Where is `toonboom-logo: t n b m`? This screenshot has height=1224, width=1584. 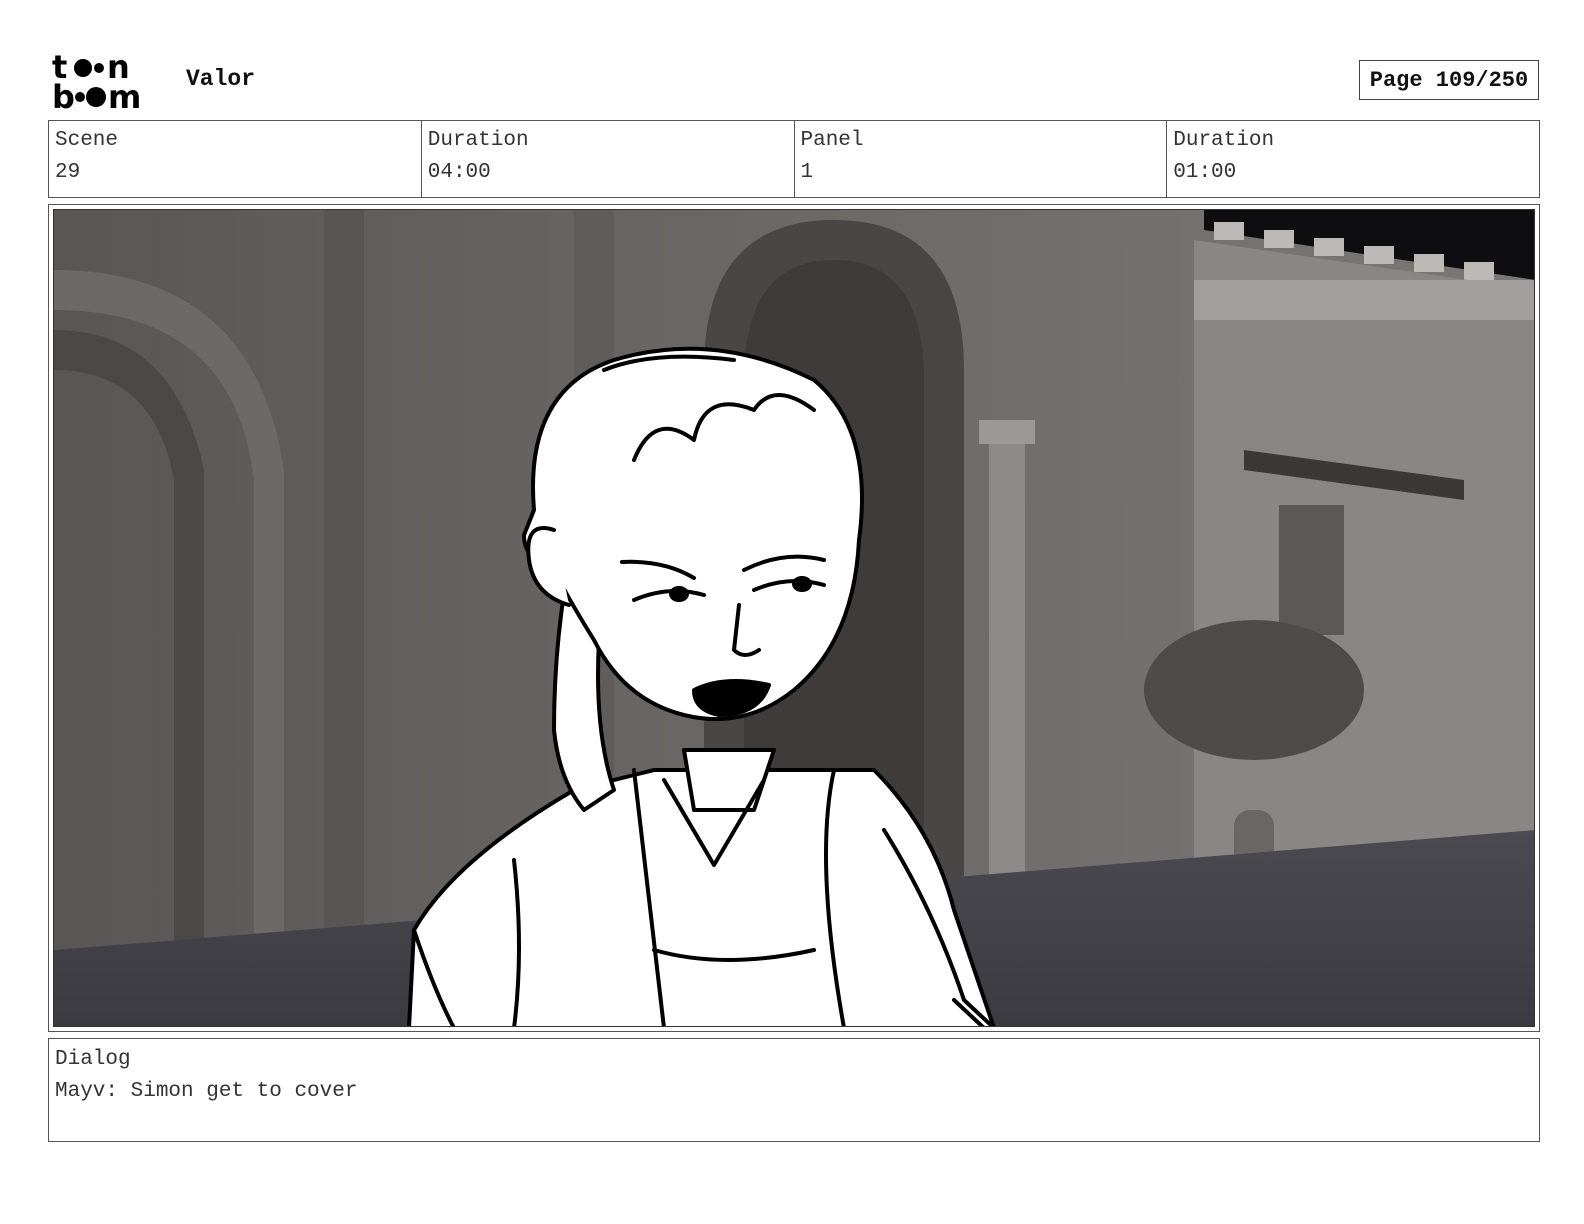 toonboom-logo: t n b m is located at coordinates (108, 82).